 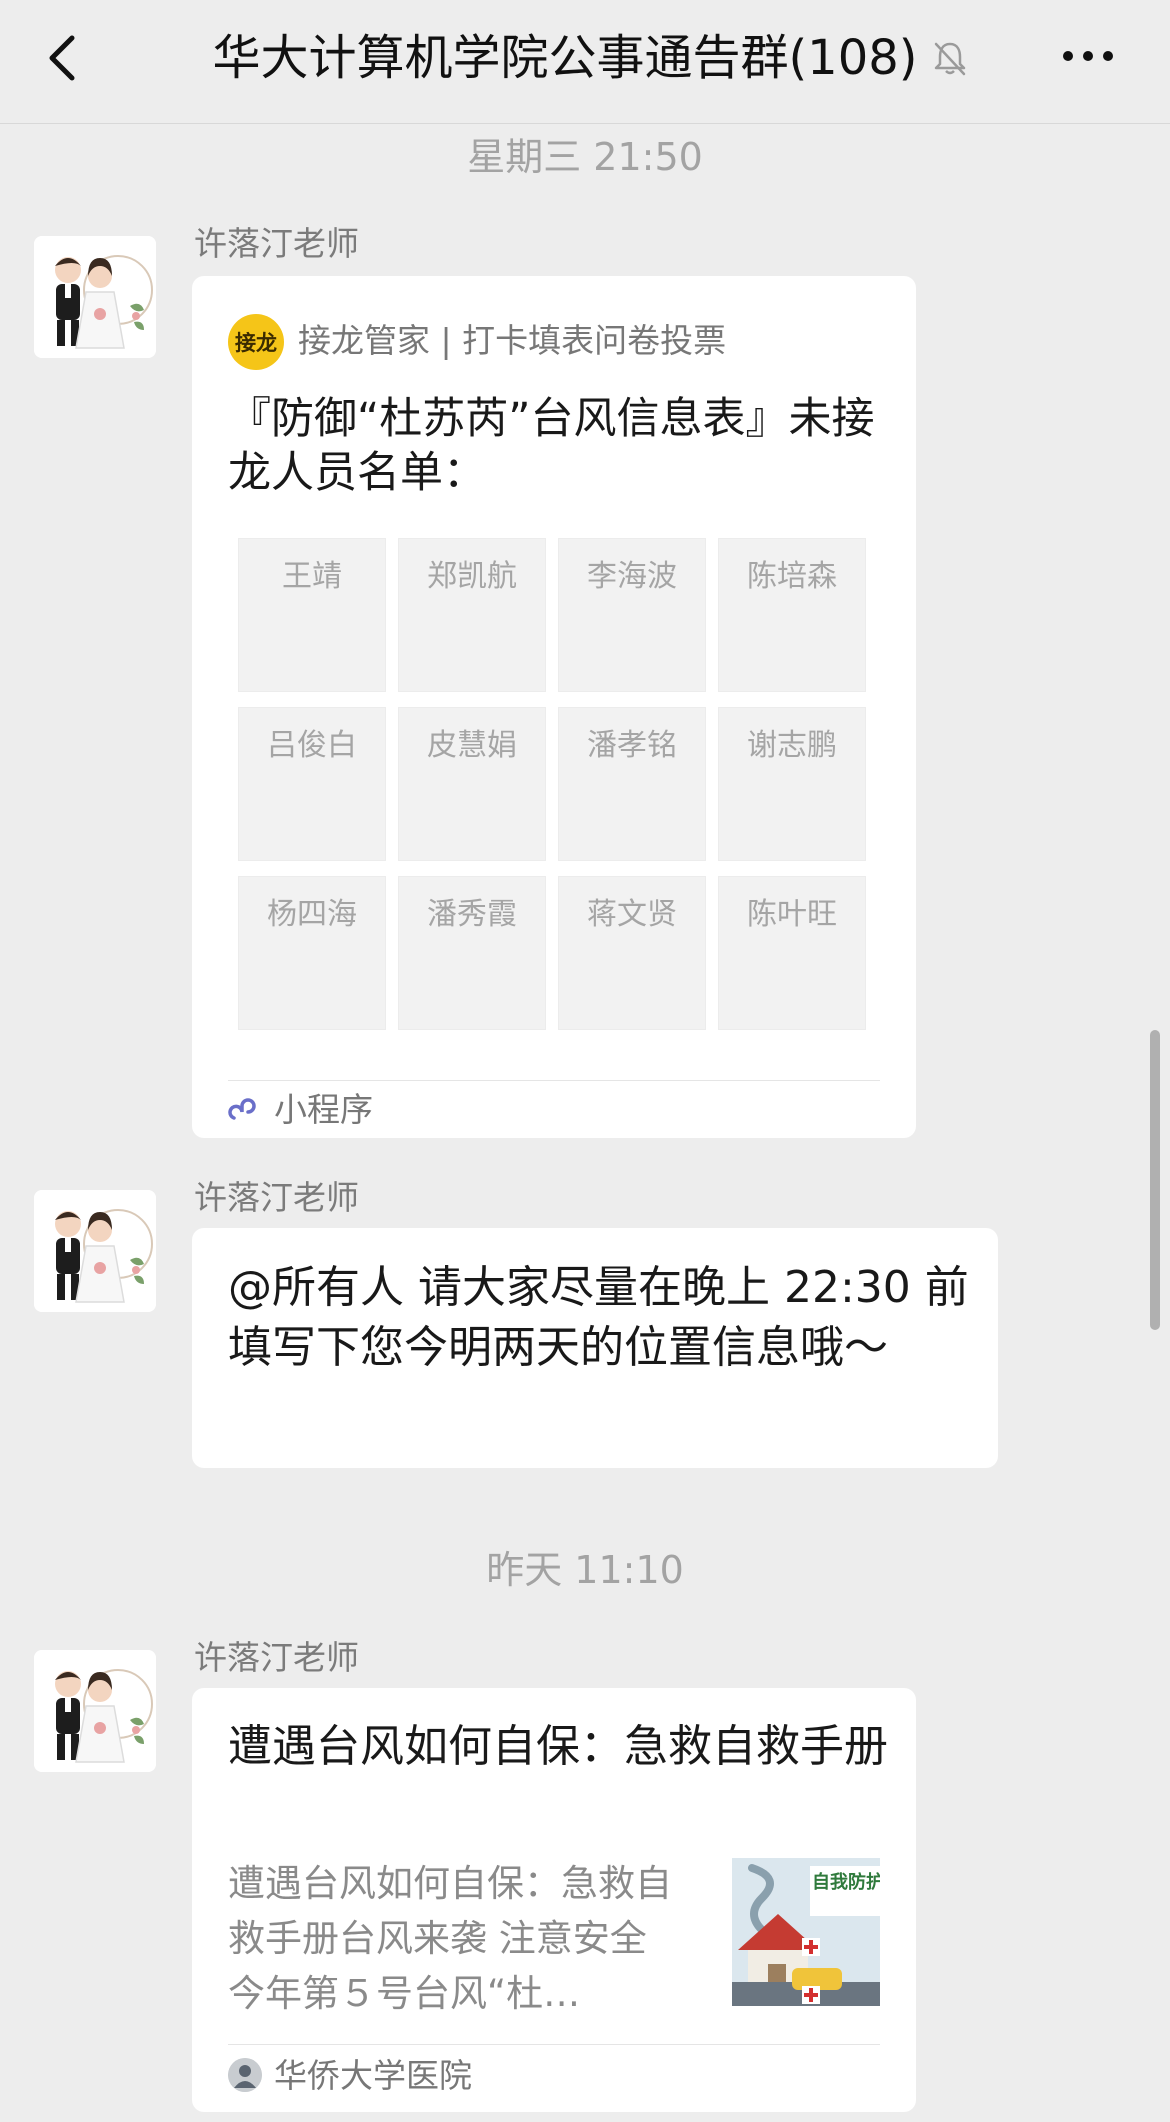 What do you see at coordinates (312, 615) in the screenshot?
I see `name-cell: 王靖` at bounding box center [312, 615].